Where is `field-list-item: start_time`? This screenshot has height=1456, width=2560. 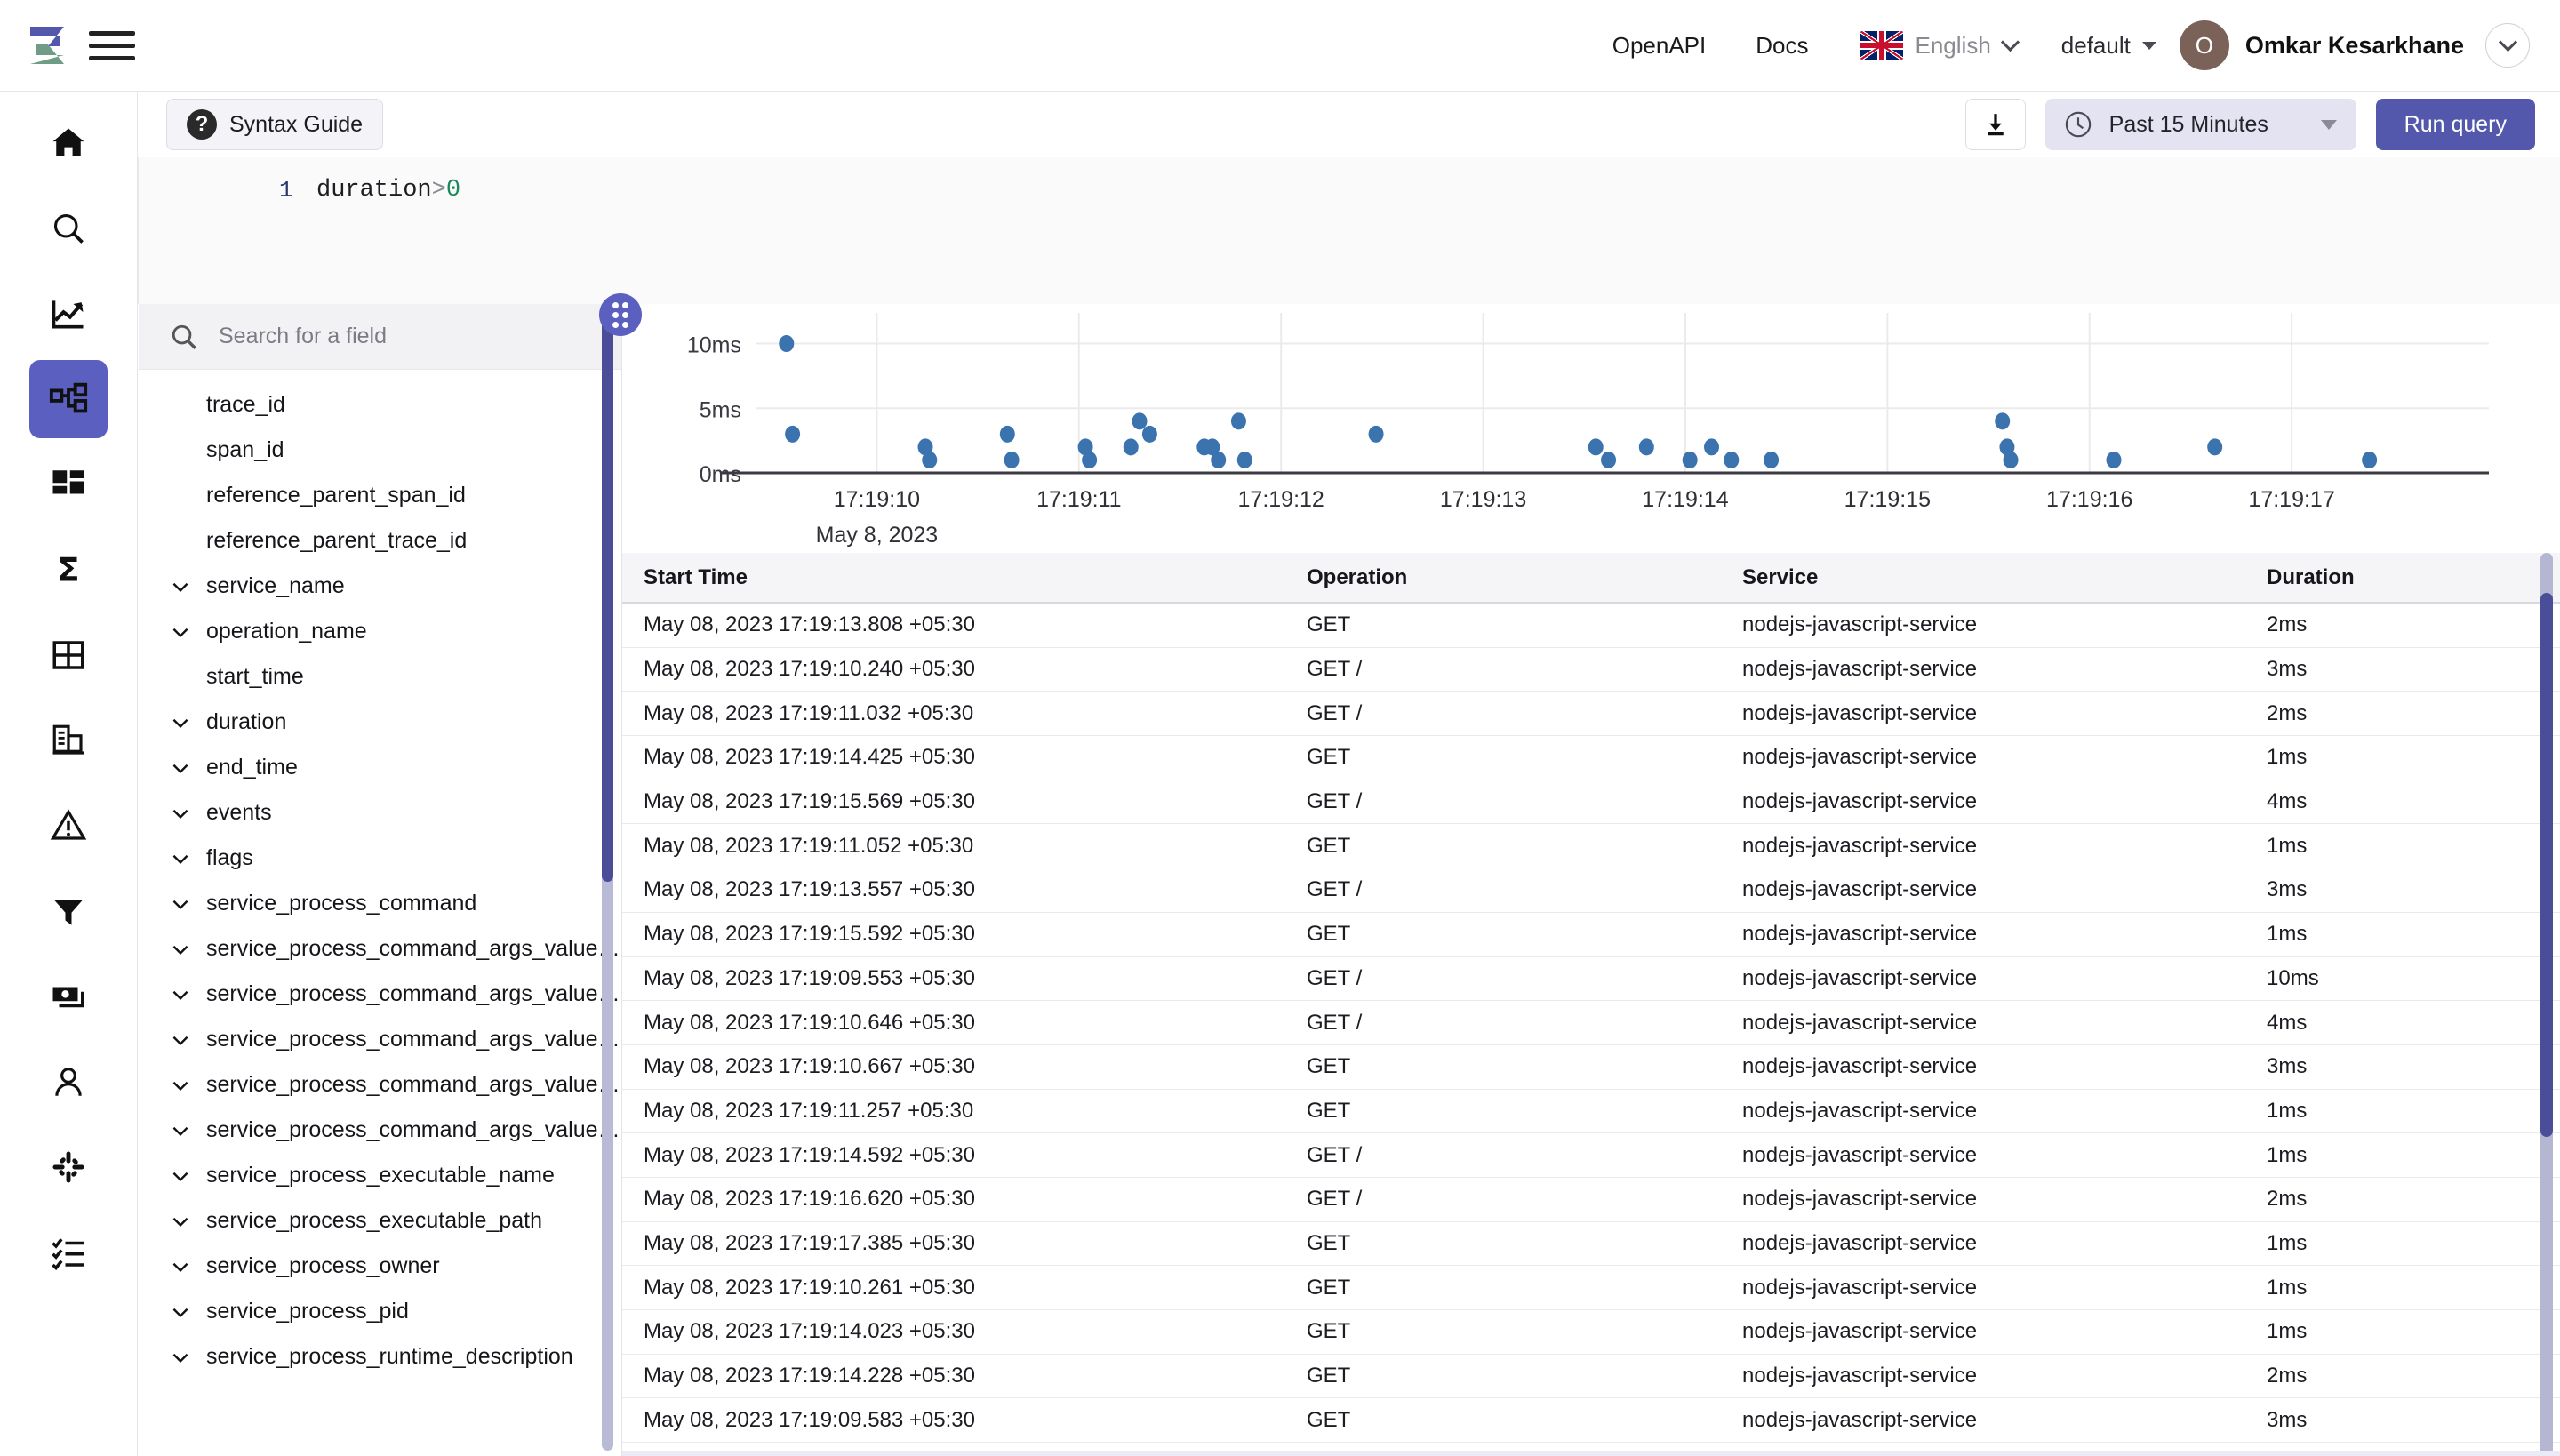
field-list-item: start_time is located at coordinates (380, 677).